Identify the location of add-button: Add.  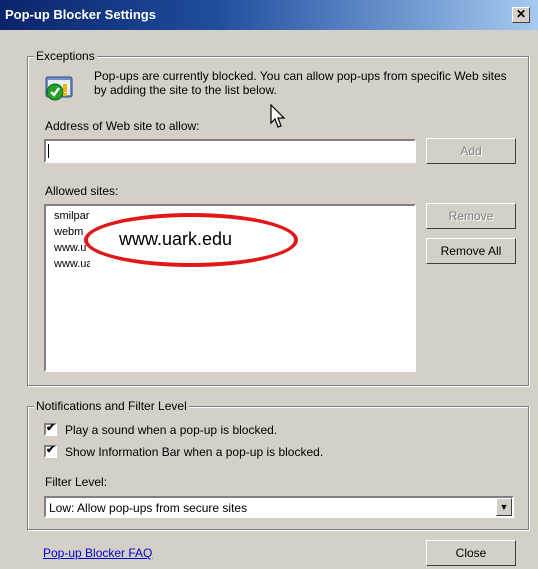
(471, 151).